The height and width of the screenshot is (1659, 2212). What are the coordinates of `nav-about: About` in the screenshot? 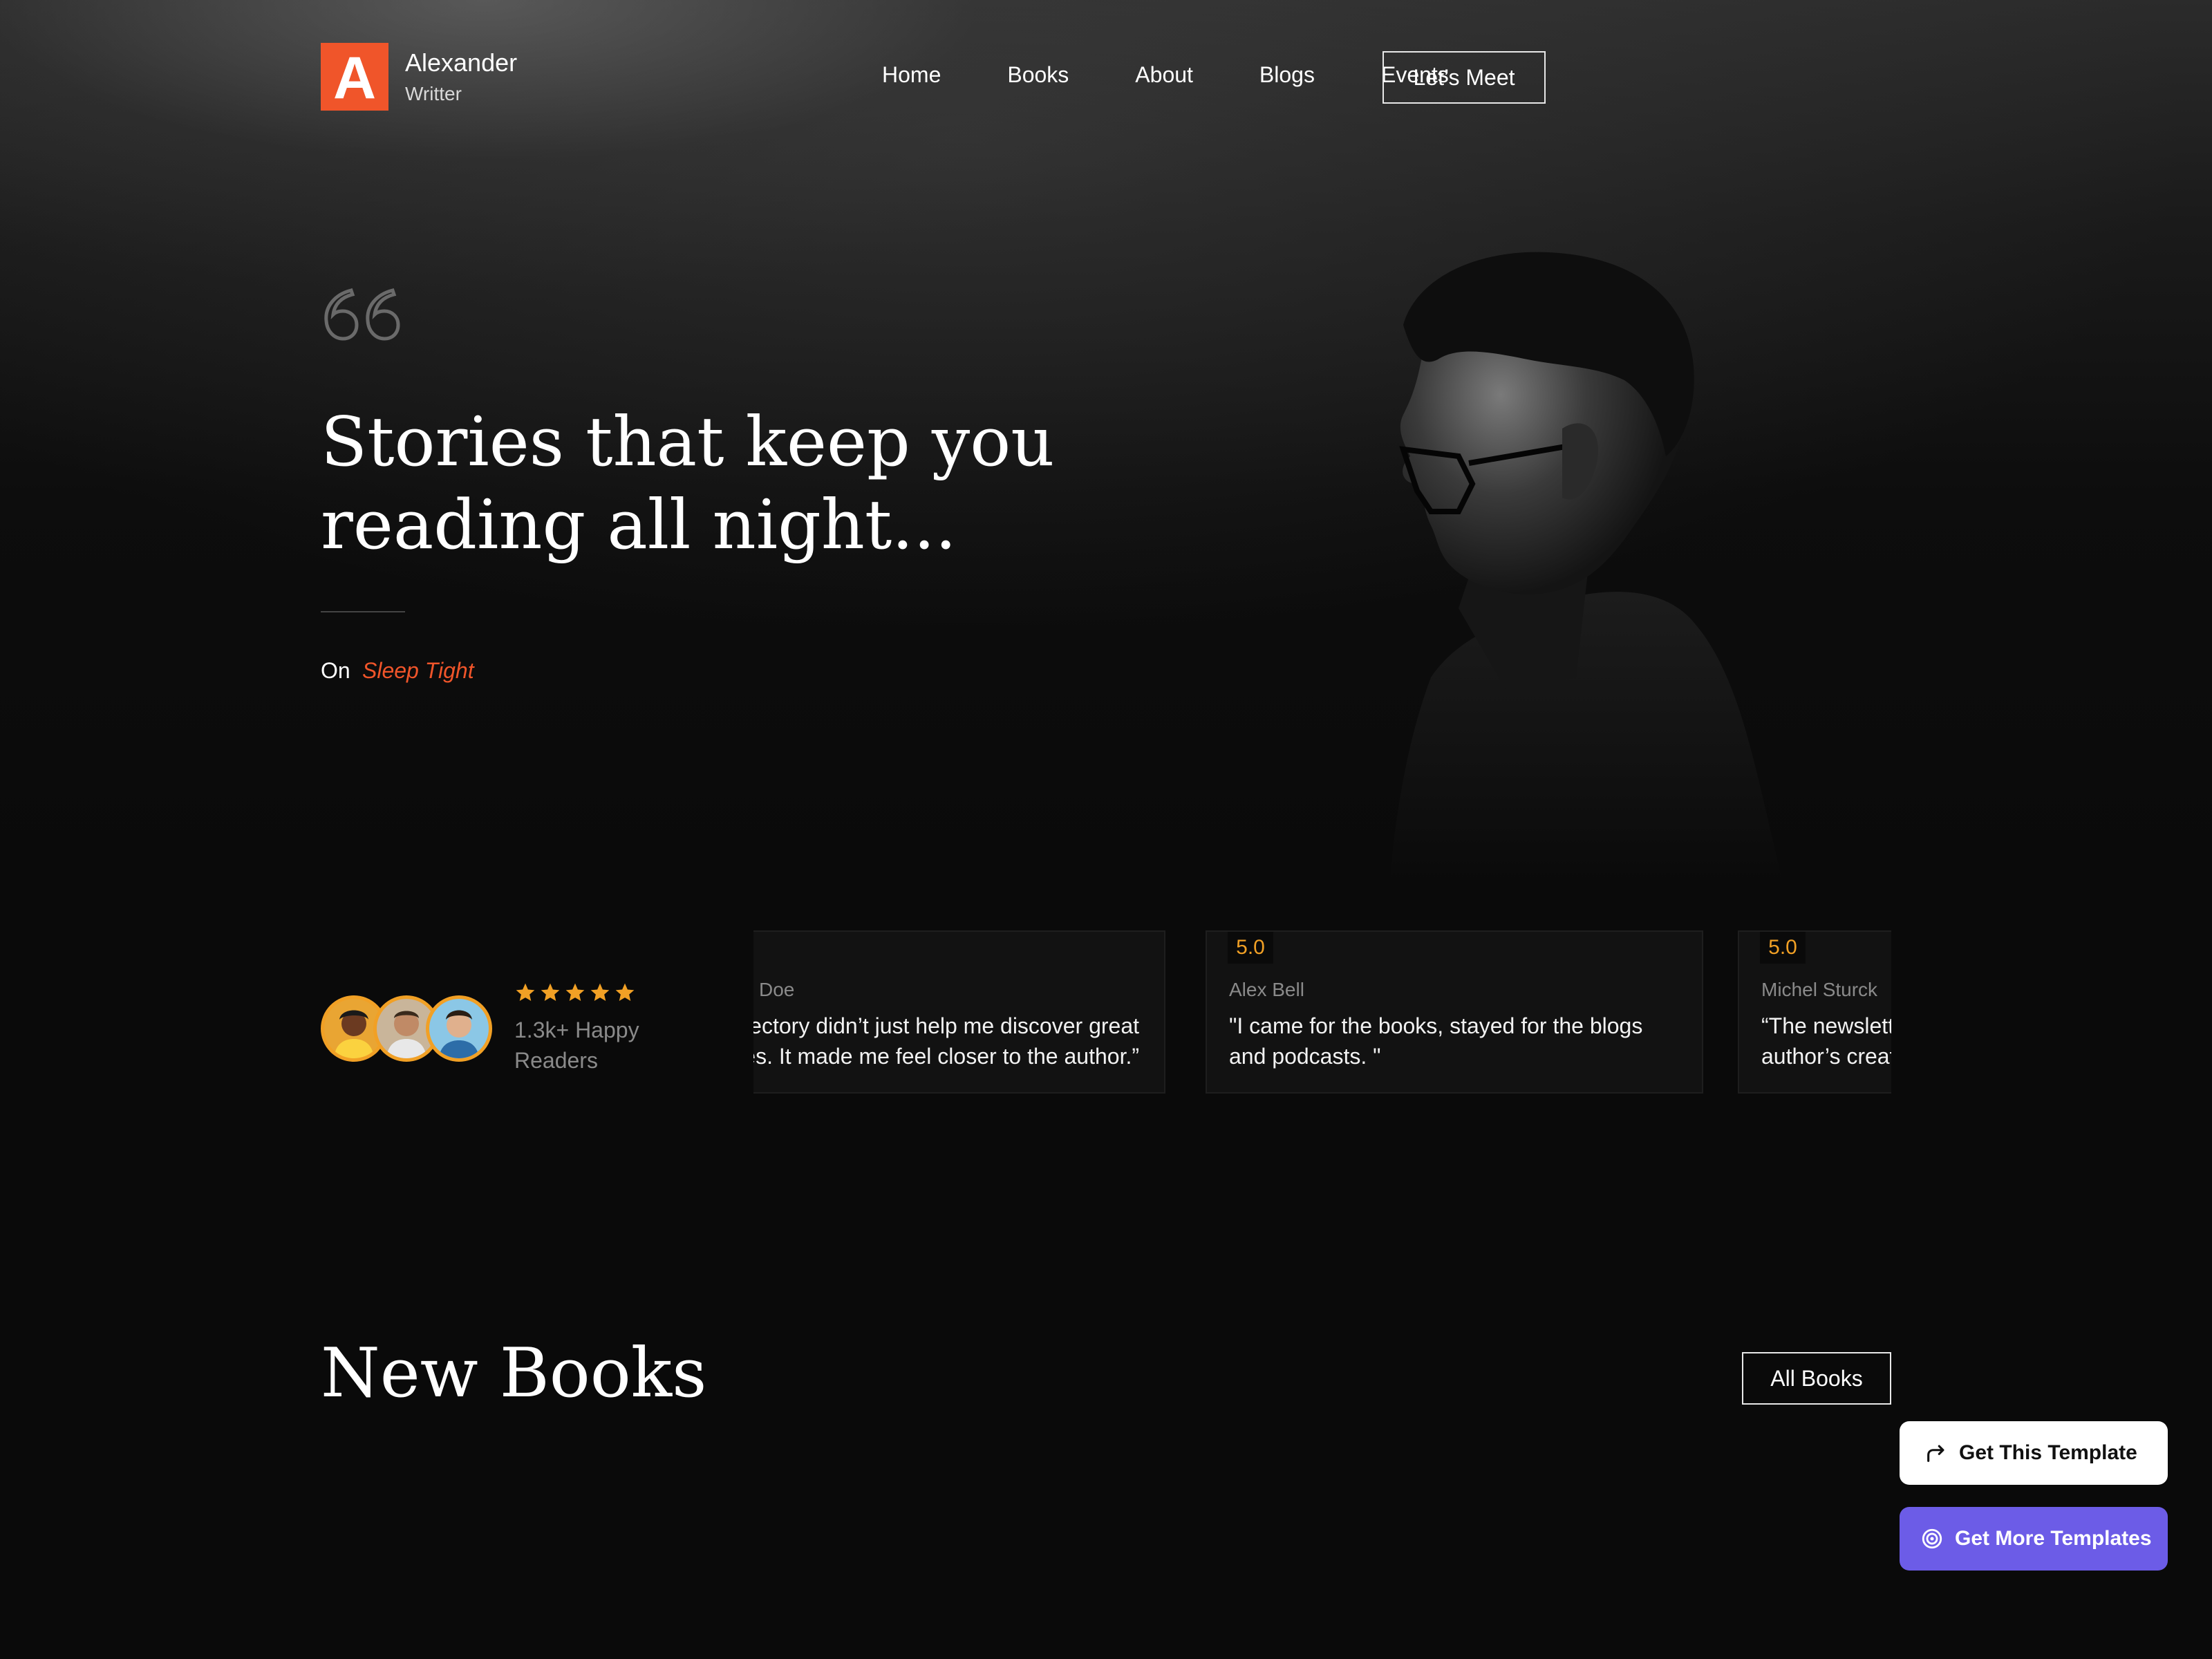 It's located at (1164, 75).